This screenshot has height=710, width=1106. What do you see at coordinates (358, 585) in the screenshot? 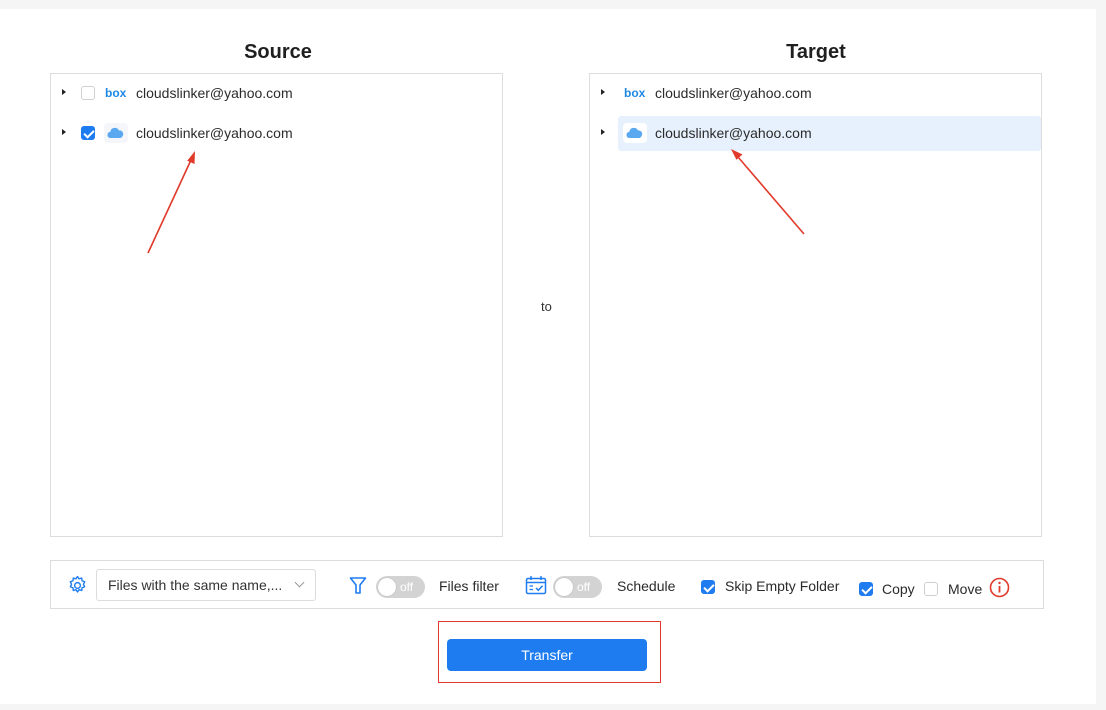
I see `filter-icon` at bounding box center [358, 585].